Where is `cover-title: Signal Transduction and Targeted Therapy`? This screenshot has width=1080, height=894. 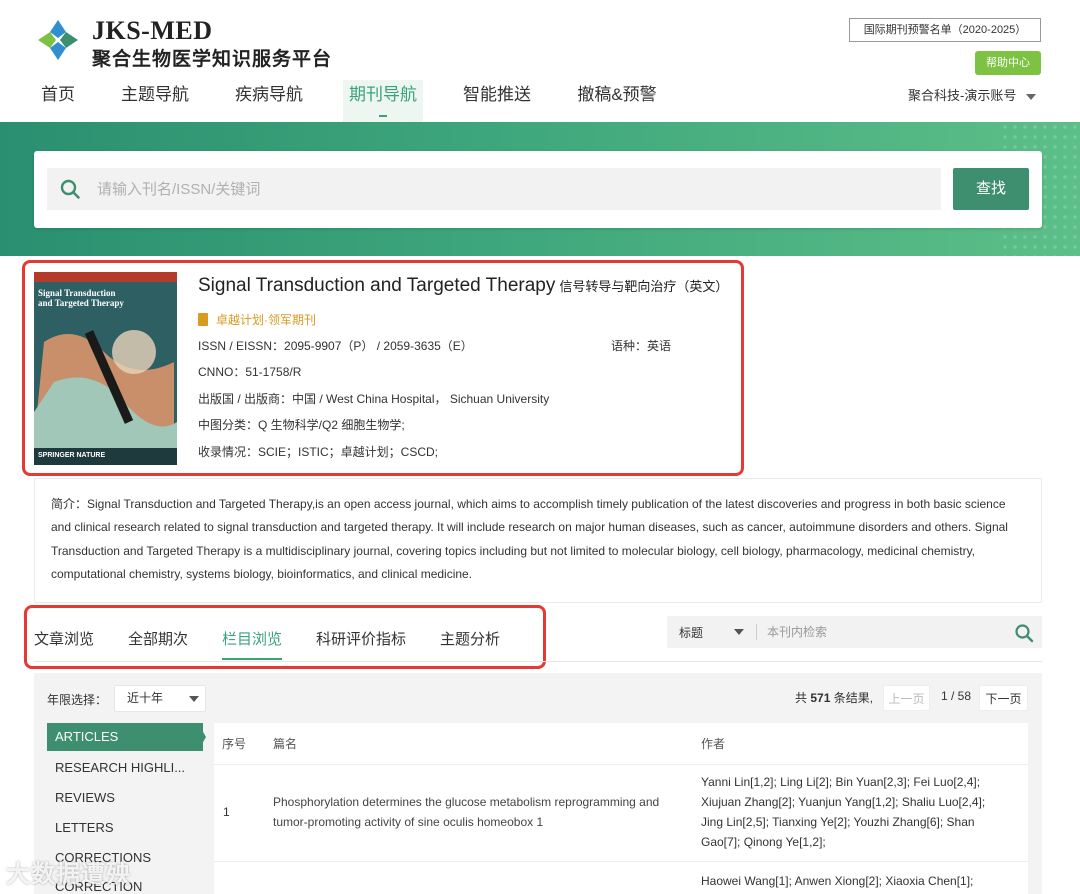 cover-title: Signal Transduction and Targeted Therapy is located at coordinates (81, 298).